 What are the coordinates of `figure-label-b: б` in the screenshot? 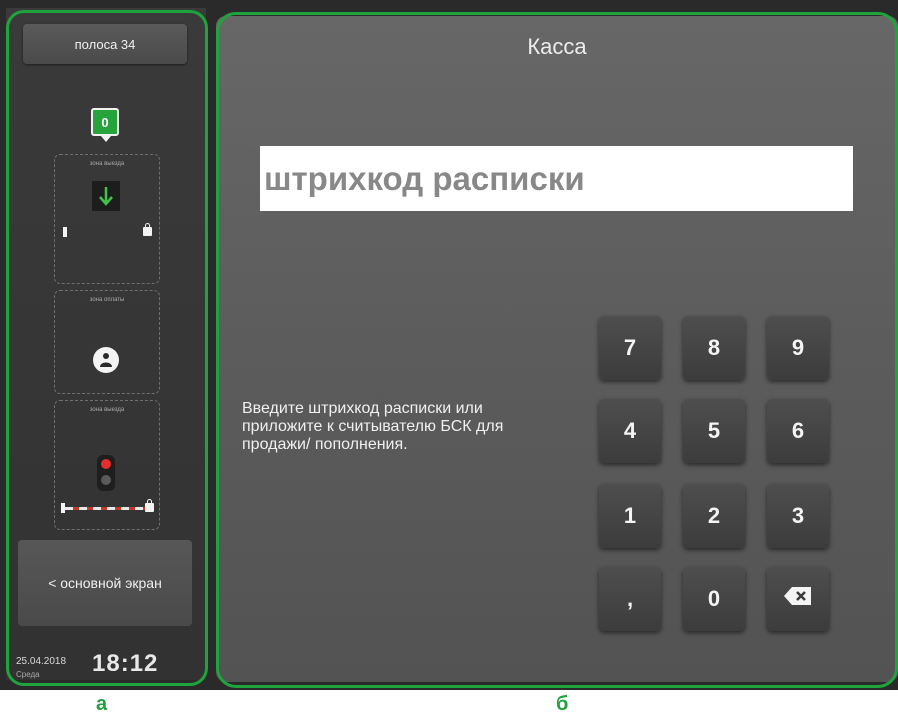 It's located at (562, 704).